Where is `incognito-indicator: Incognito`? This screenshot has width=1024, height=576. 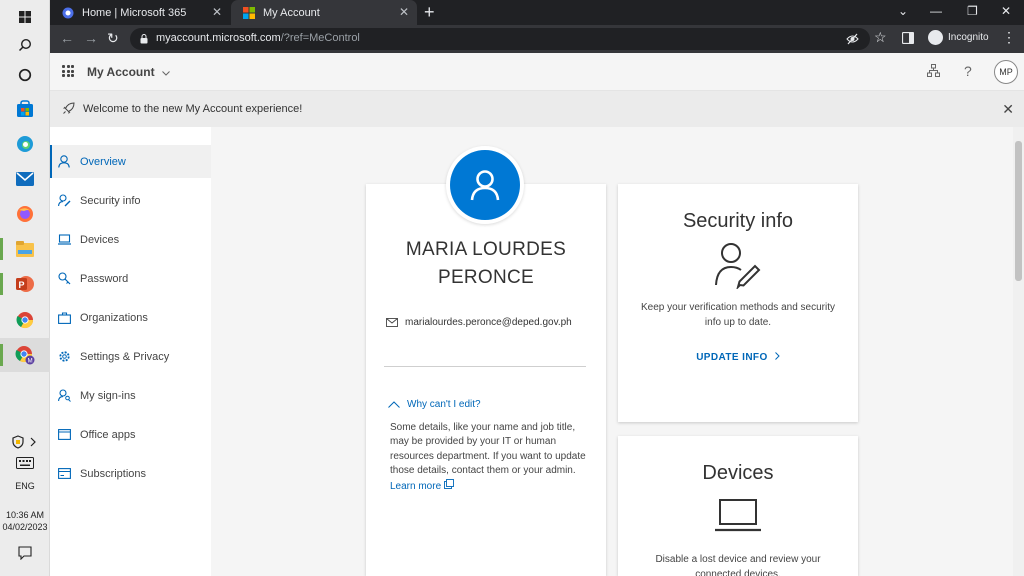 incognito-indicator: Incognito is located at coordinates (958, 37).